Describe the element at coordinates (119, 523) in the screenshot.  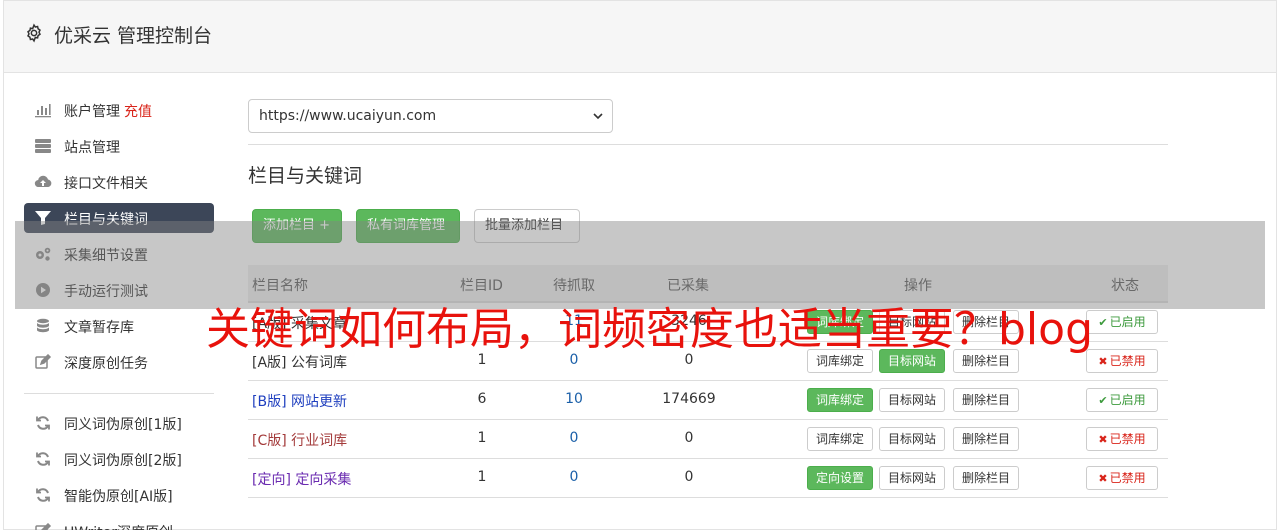
I see `sidebar-item: UWriter深度原创` at that location.